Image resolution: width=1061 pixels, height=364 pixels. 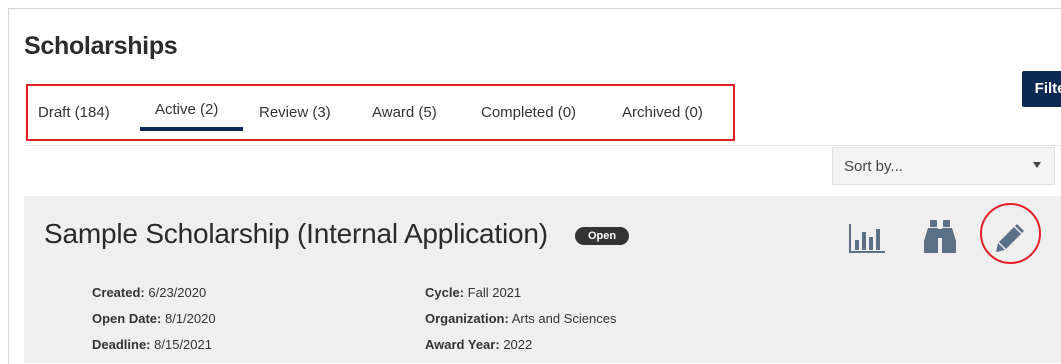 What do you see at coordinates (186, 109) in the screenshot?
I see `tab-active: Active (2)` at bounding box center [186, 109].